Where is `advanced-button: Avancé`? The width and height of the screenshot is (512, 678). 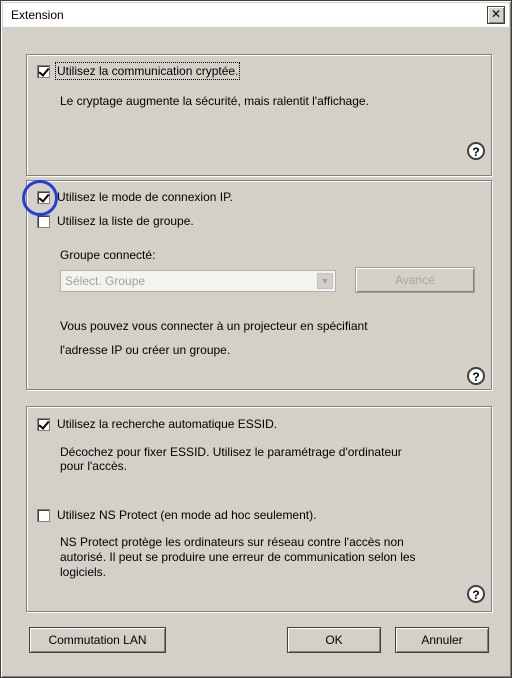
advanced-button: Avancé is located at coordinates (415, 280).